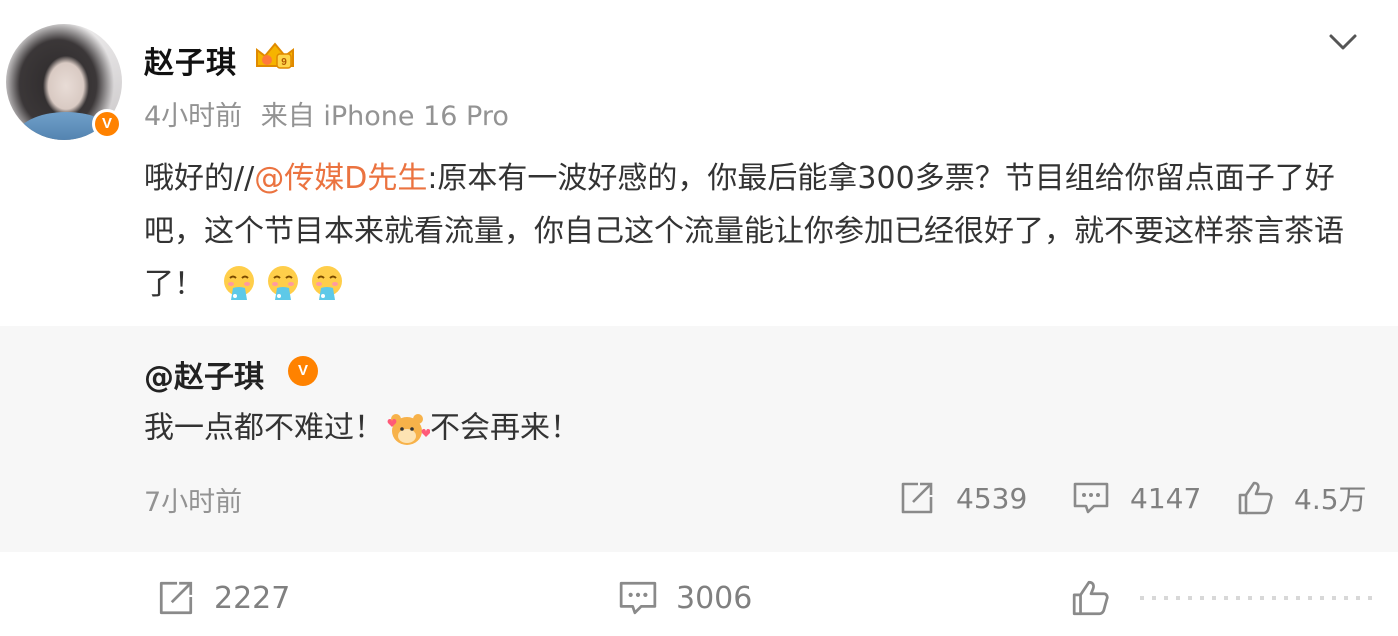 Image resolution: width=1398 pixels, height=636 pixels. What do you see at coordinates (193, 502) in the screenshot?
I see `quoted-time: 7小时前` at bounding box center [193, 502].